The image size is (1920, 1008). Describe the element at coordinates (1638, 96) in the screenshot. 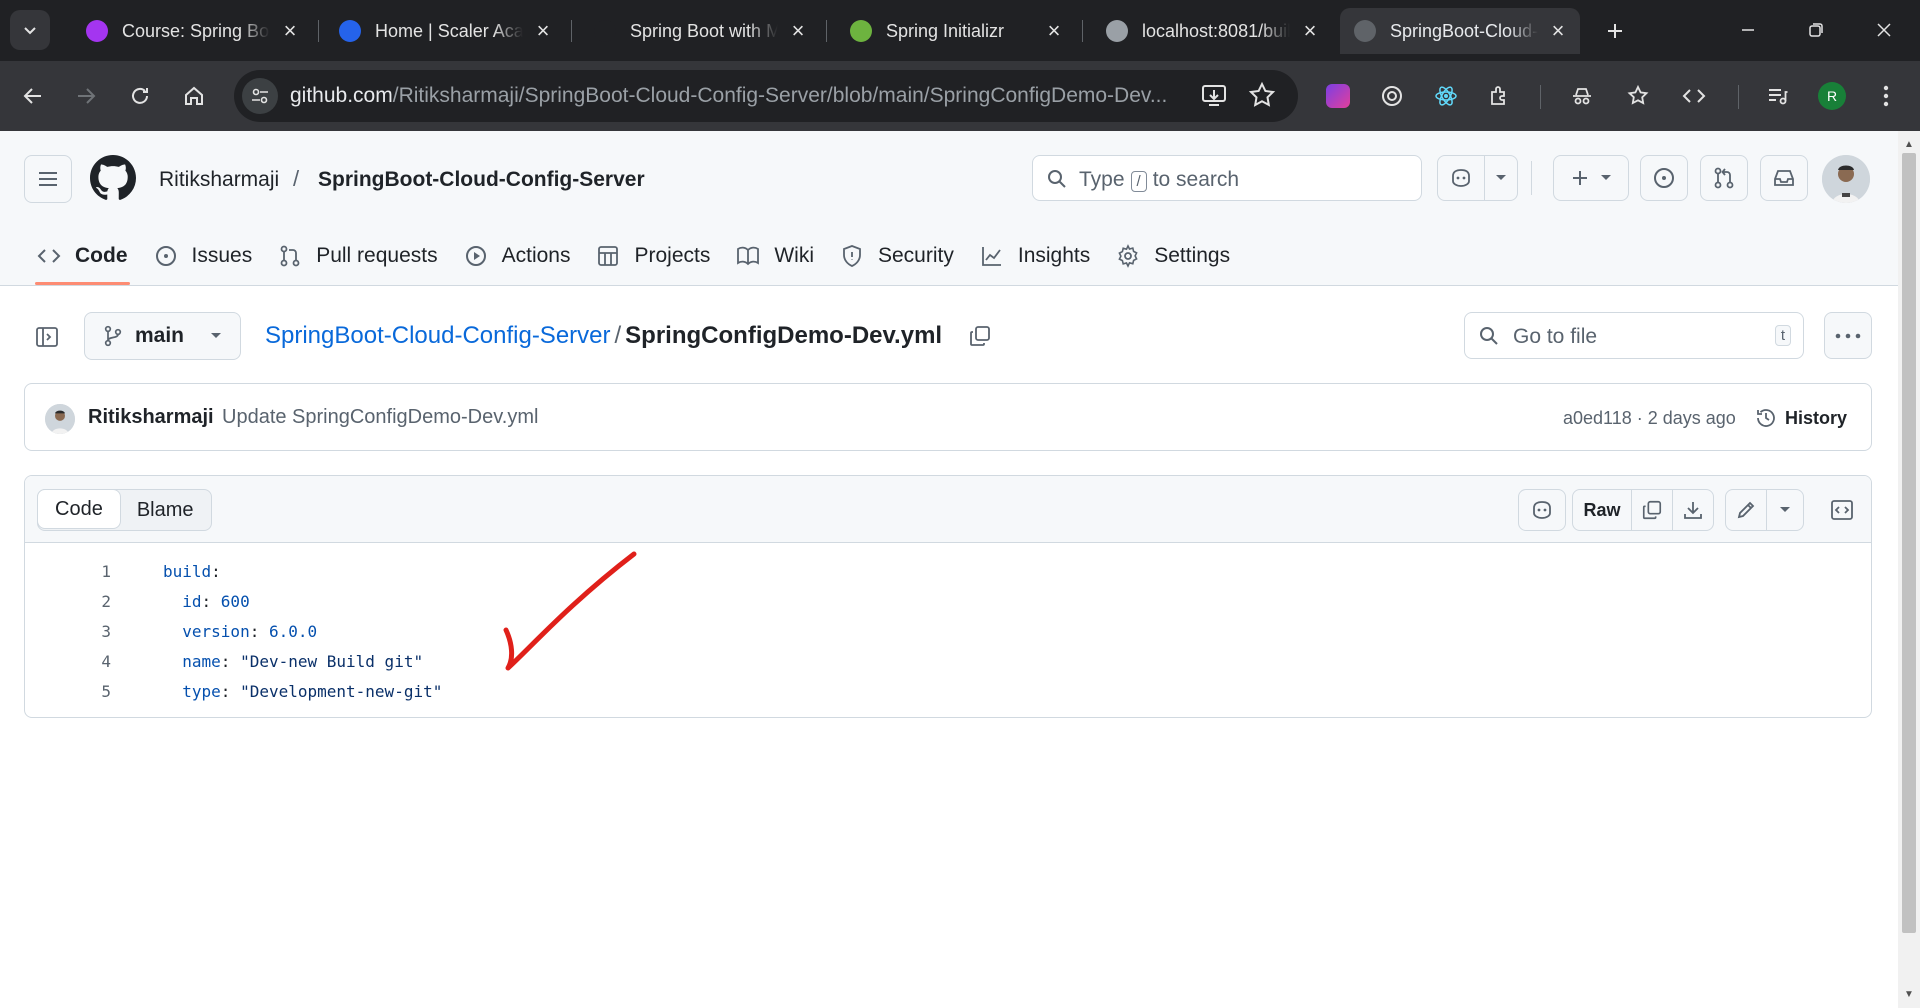

I see `bookmarks-button` at that location.